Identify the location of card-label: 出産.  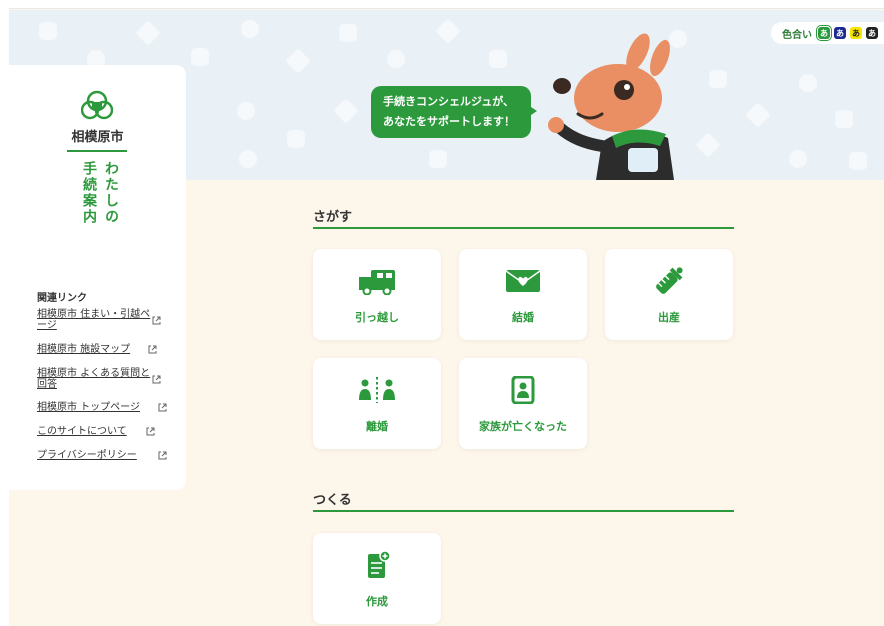
(669, 317).